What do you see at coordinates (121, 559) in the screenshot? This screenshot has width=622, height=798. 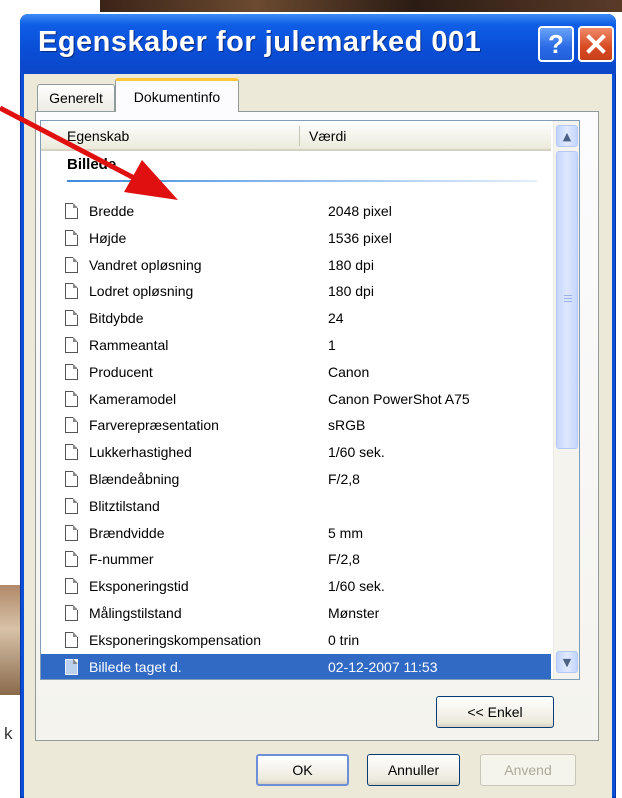 I see `property-name: F-nummer` at bounding box center [121, 559].